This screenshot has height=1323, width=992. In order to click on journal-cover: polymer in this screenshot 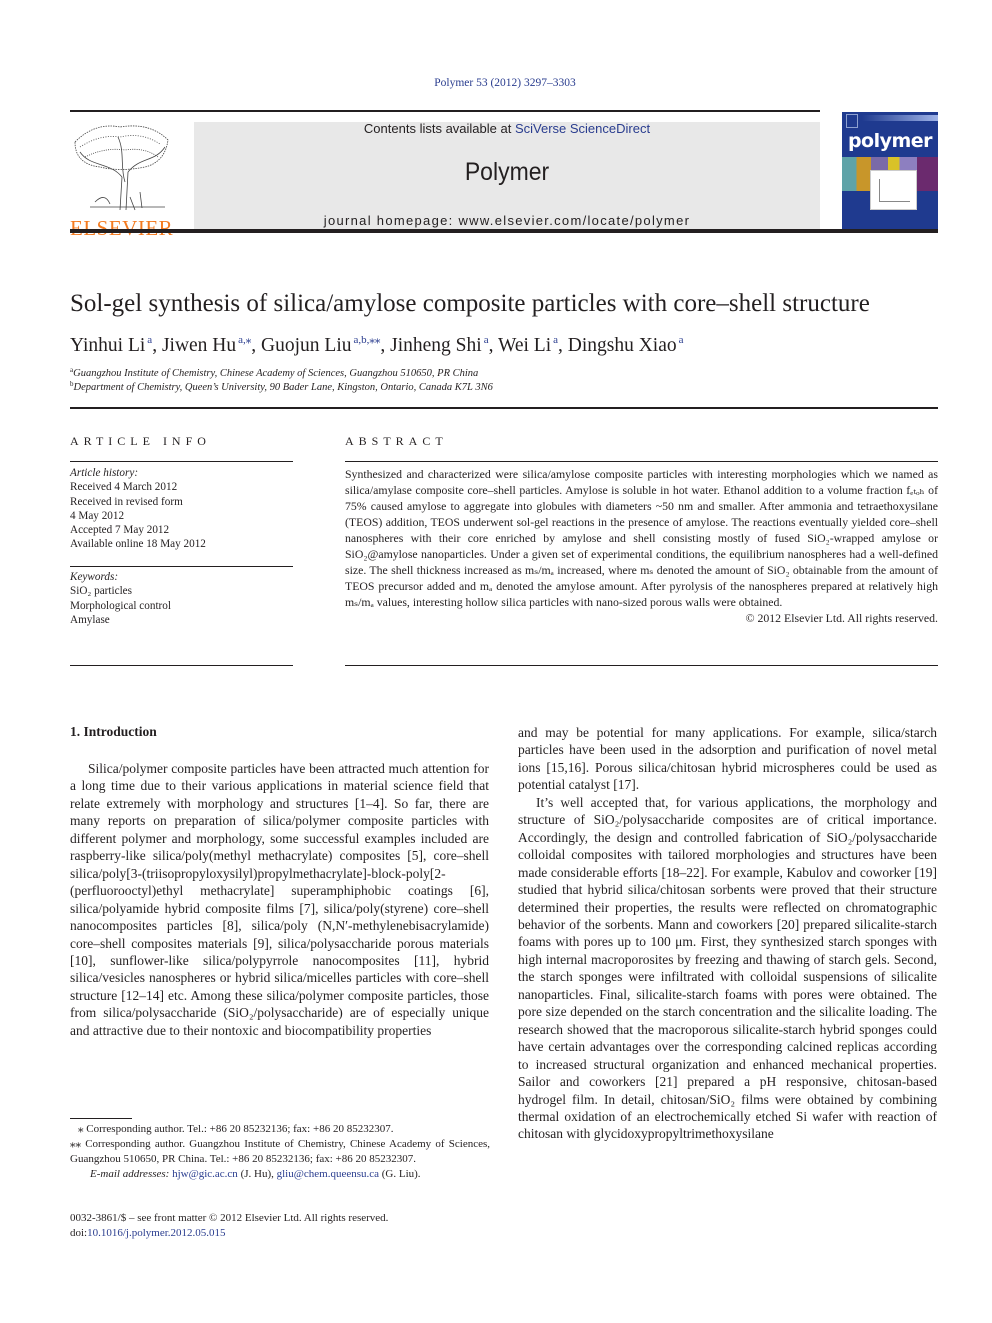, I will do `click(890, 171)`.